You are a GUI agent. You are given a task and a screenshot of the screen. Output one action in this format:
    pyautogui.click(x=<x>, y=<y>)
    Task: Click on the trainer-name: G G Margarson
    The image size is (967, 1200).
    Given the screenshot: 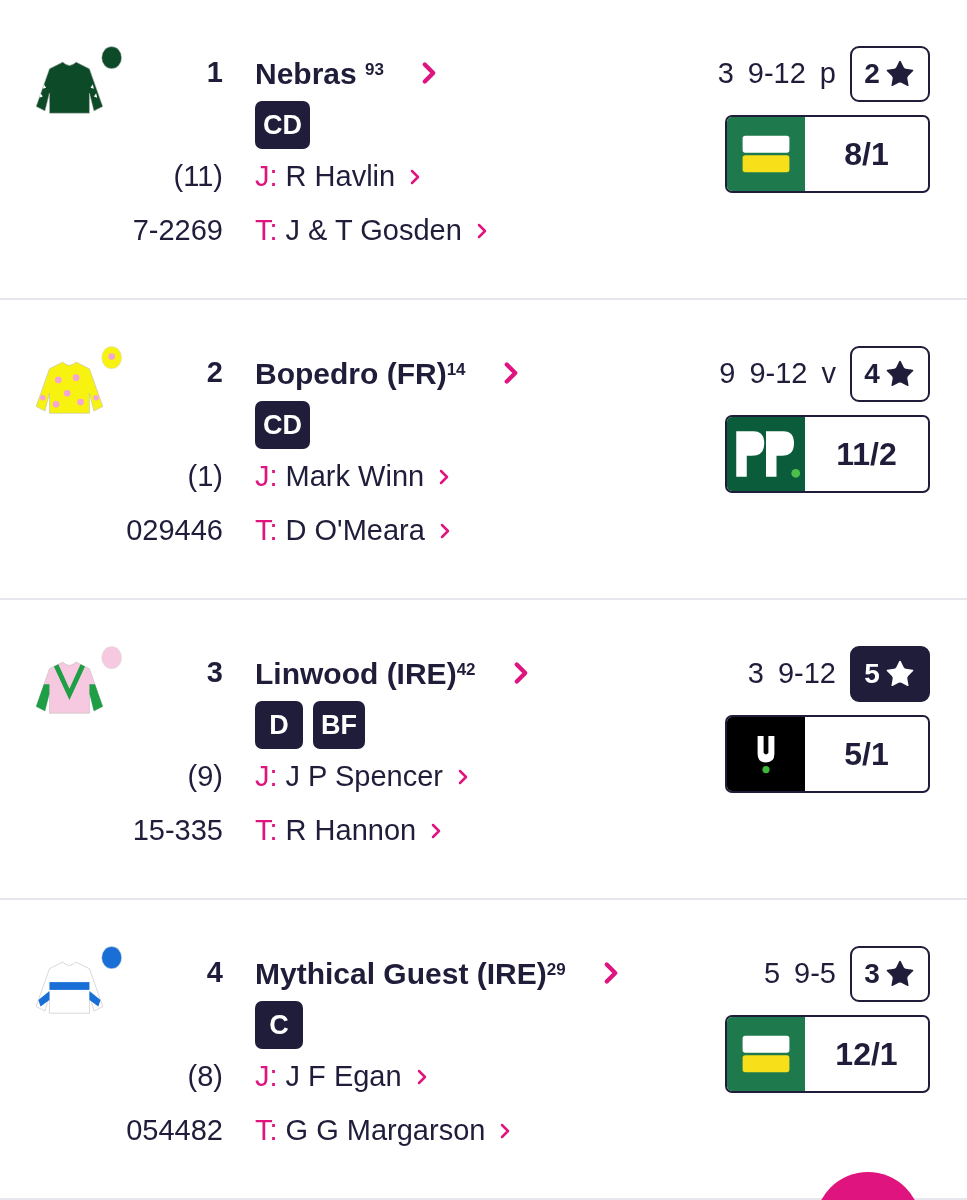 What is the action you would take?
    pyautogui.click(x=385, y=1131)
    